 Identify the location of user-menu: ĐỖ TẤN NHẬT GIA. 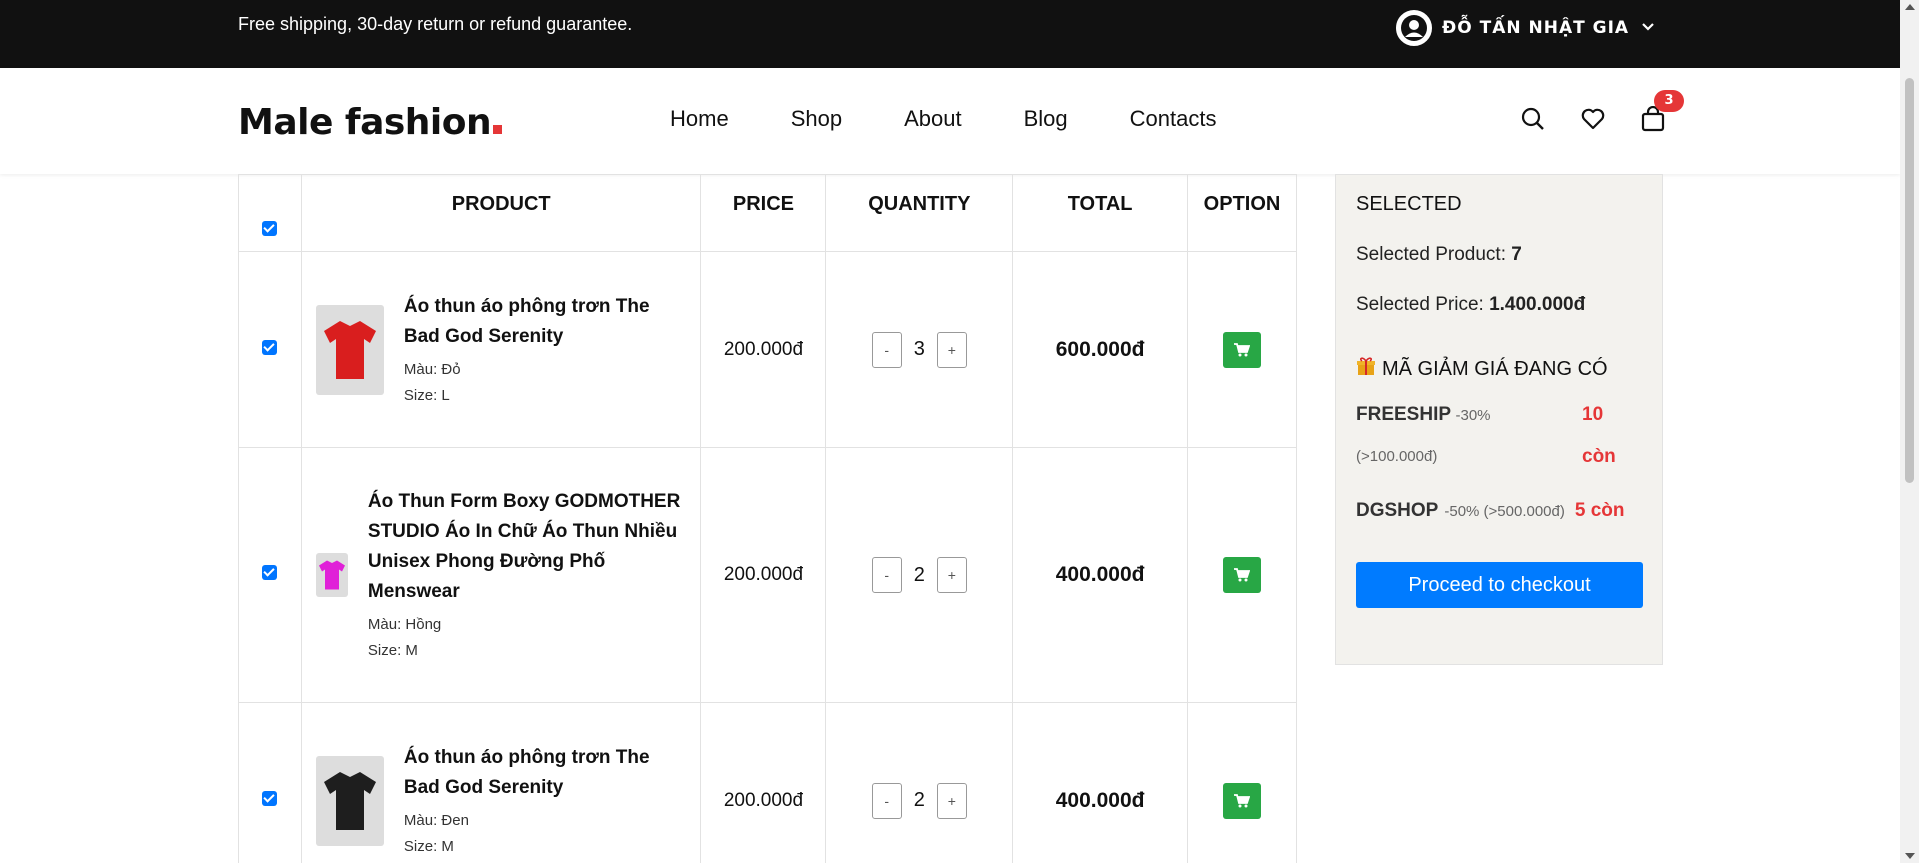
(1525, 28).